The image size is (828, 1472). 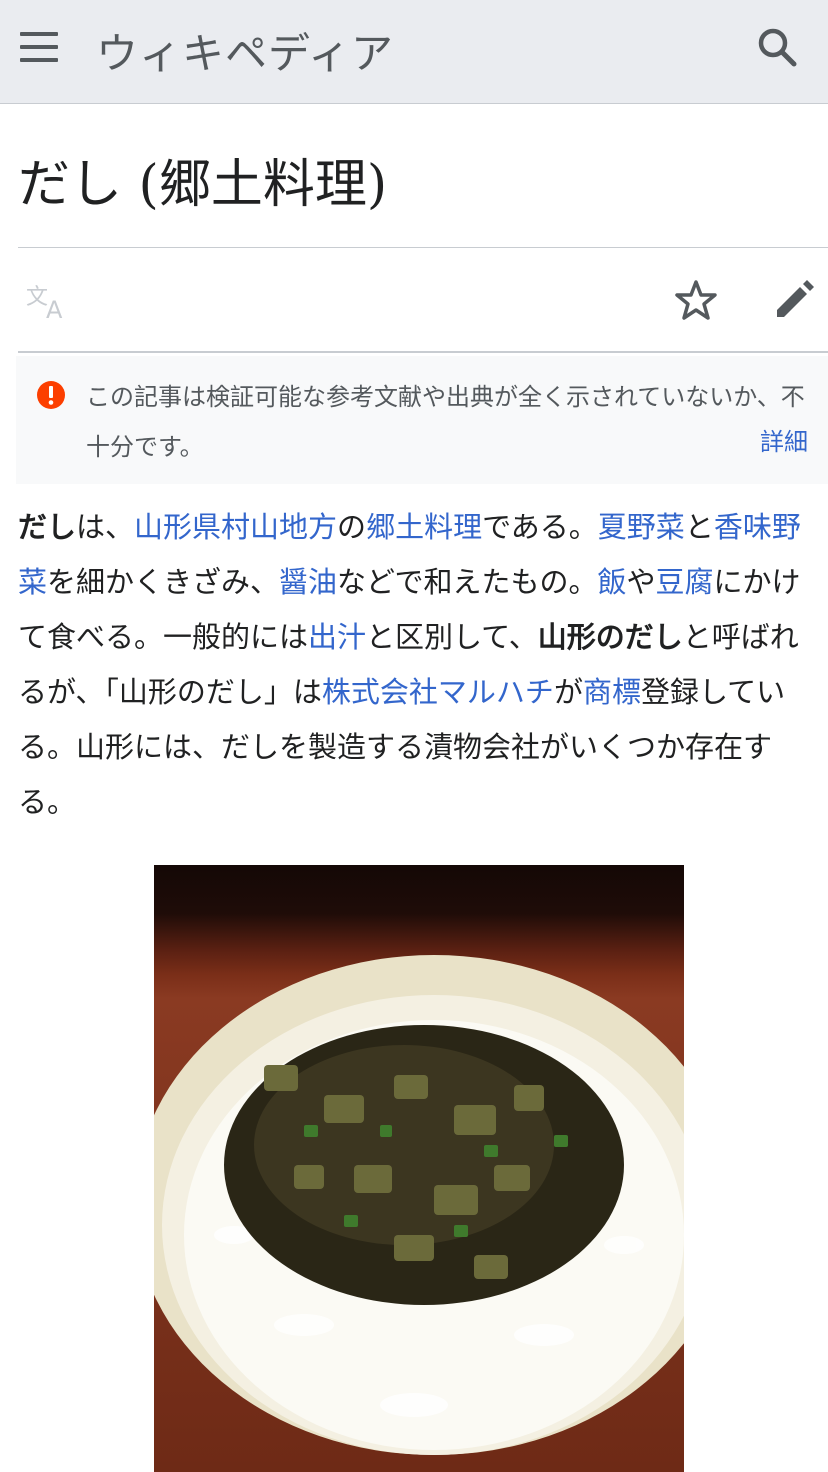 I want to click on link-maruhachi: 株式会社マルハチ, so click(x=438, y=692).